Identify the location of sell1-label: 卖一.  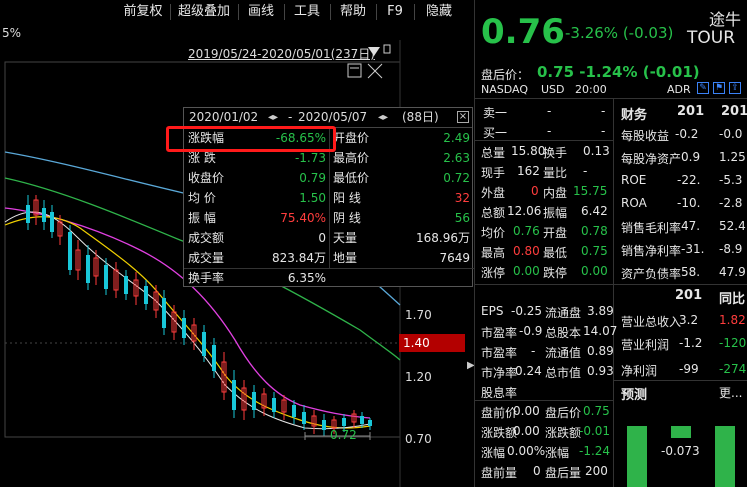
(495, 113).